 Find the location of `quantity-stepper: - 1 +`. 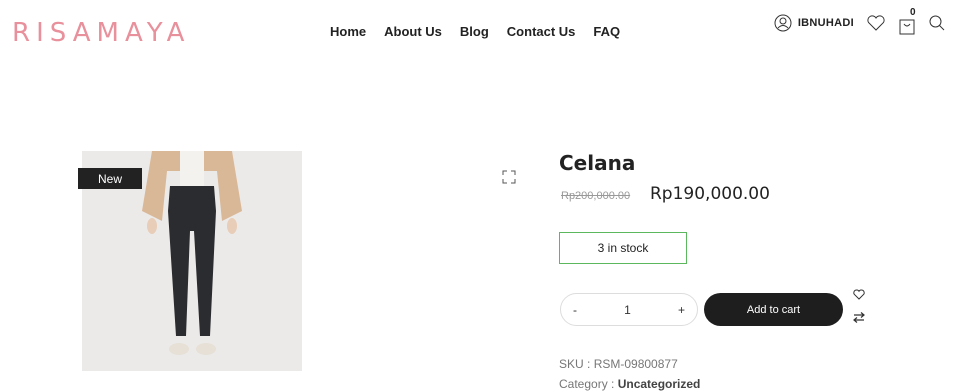

quantity-stepper: - 1 + is located at coordinates (629, 309).